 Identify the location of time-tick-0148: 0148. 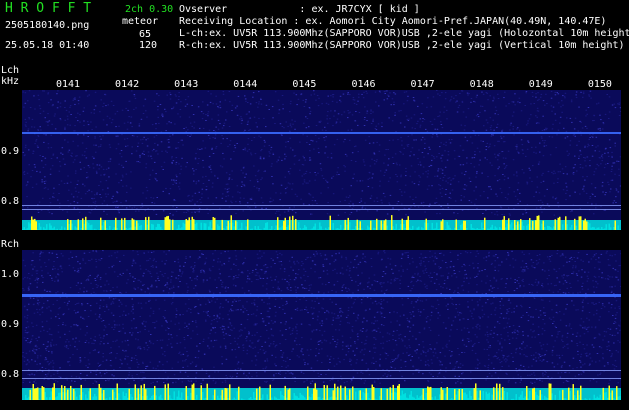
(481, 84).